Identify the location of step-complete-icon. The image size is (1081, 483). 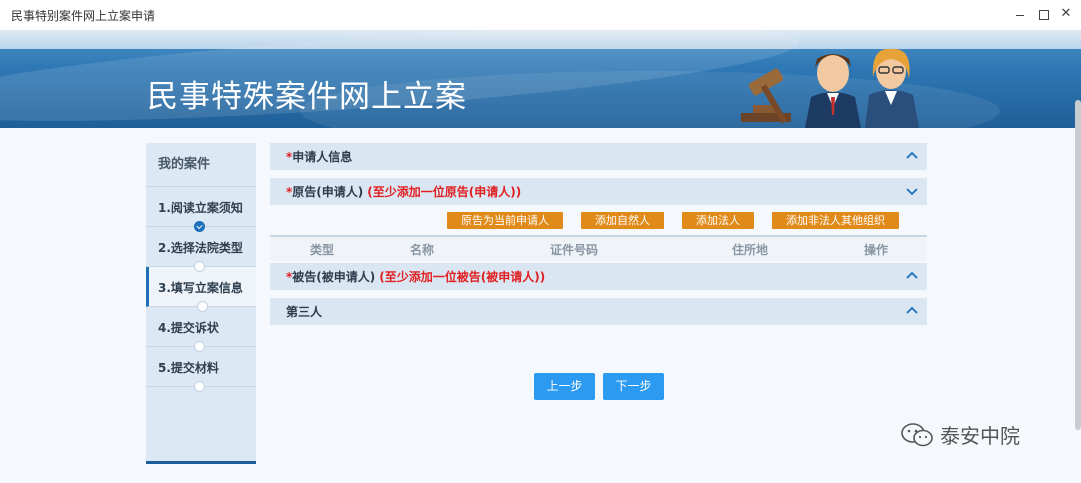
(199, 226).